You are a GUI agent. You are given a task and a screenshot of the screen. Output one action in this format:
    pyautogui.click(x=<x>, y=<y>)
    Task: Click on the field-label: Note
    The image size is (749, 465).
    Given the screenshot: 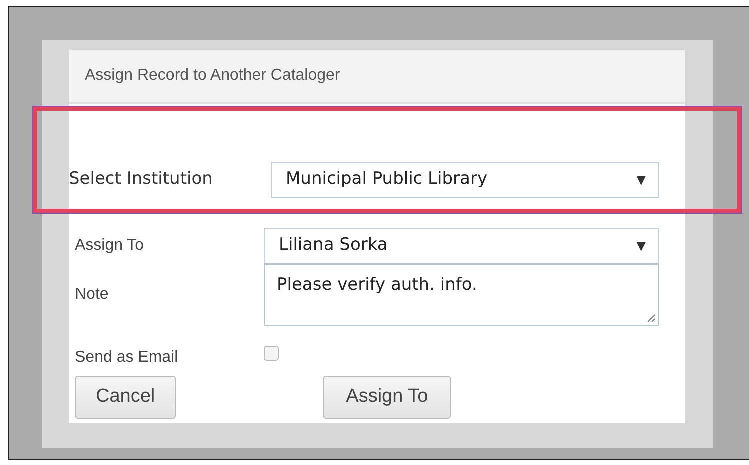 What is the action you would take?
    pyautogui.click(x=92, y=295)
    